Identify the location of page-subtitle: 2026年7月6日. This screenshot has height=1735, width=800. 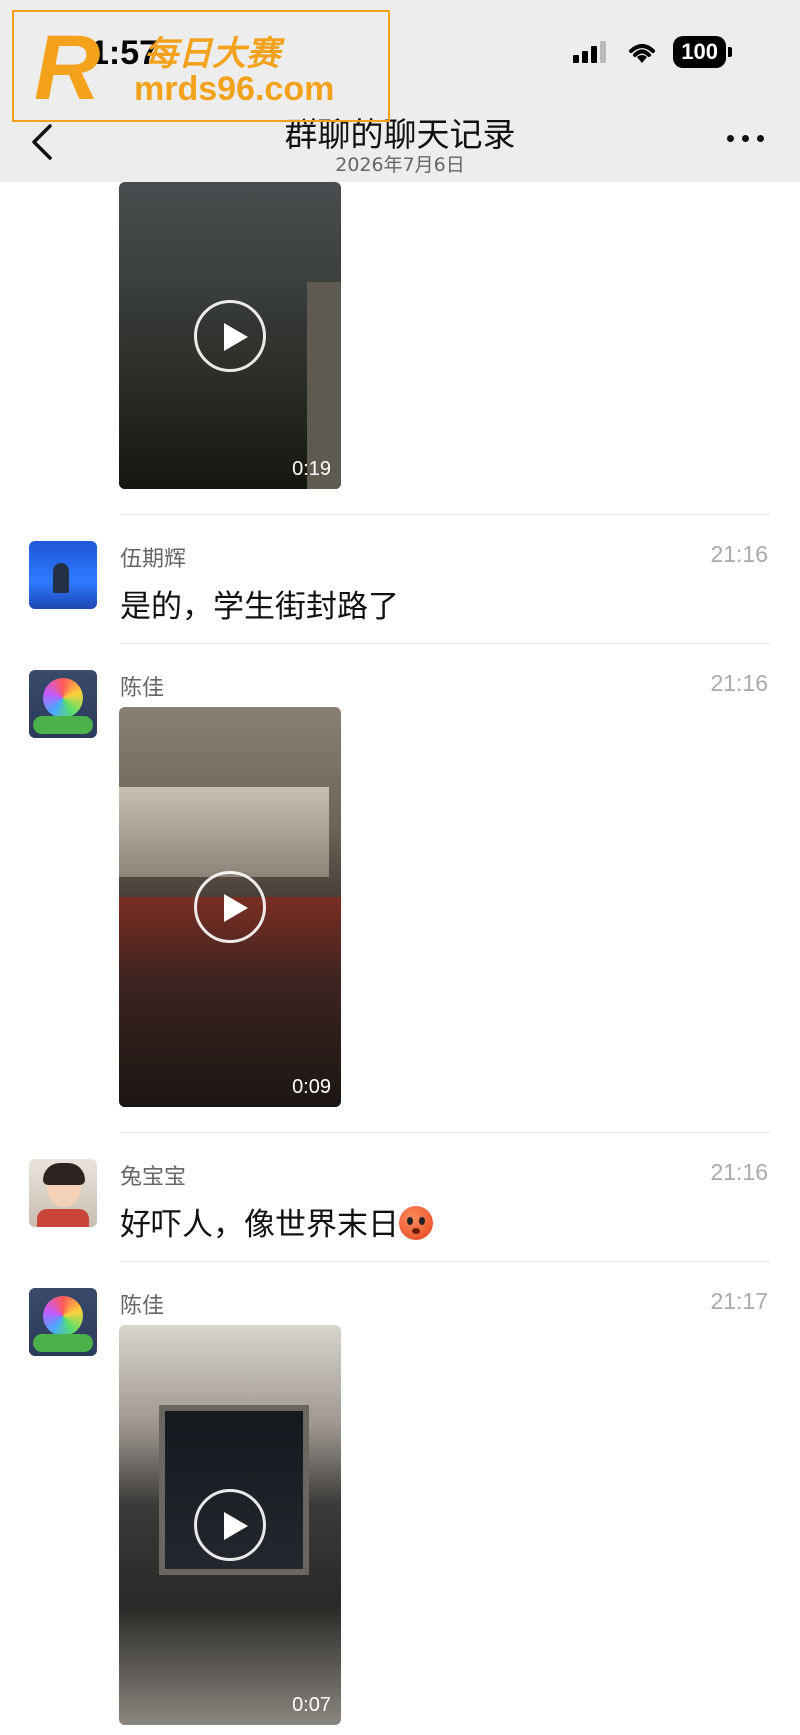
(400, 165).